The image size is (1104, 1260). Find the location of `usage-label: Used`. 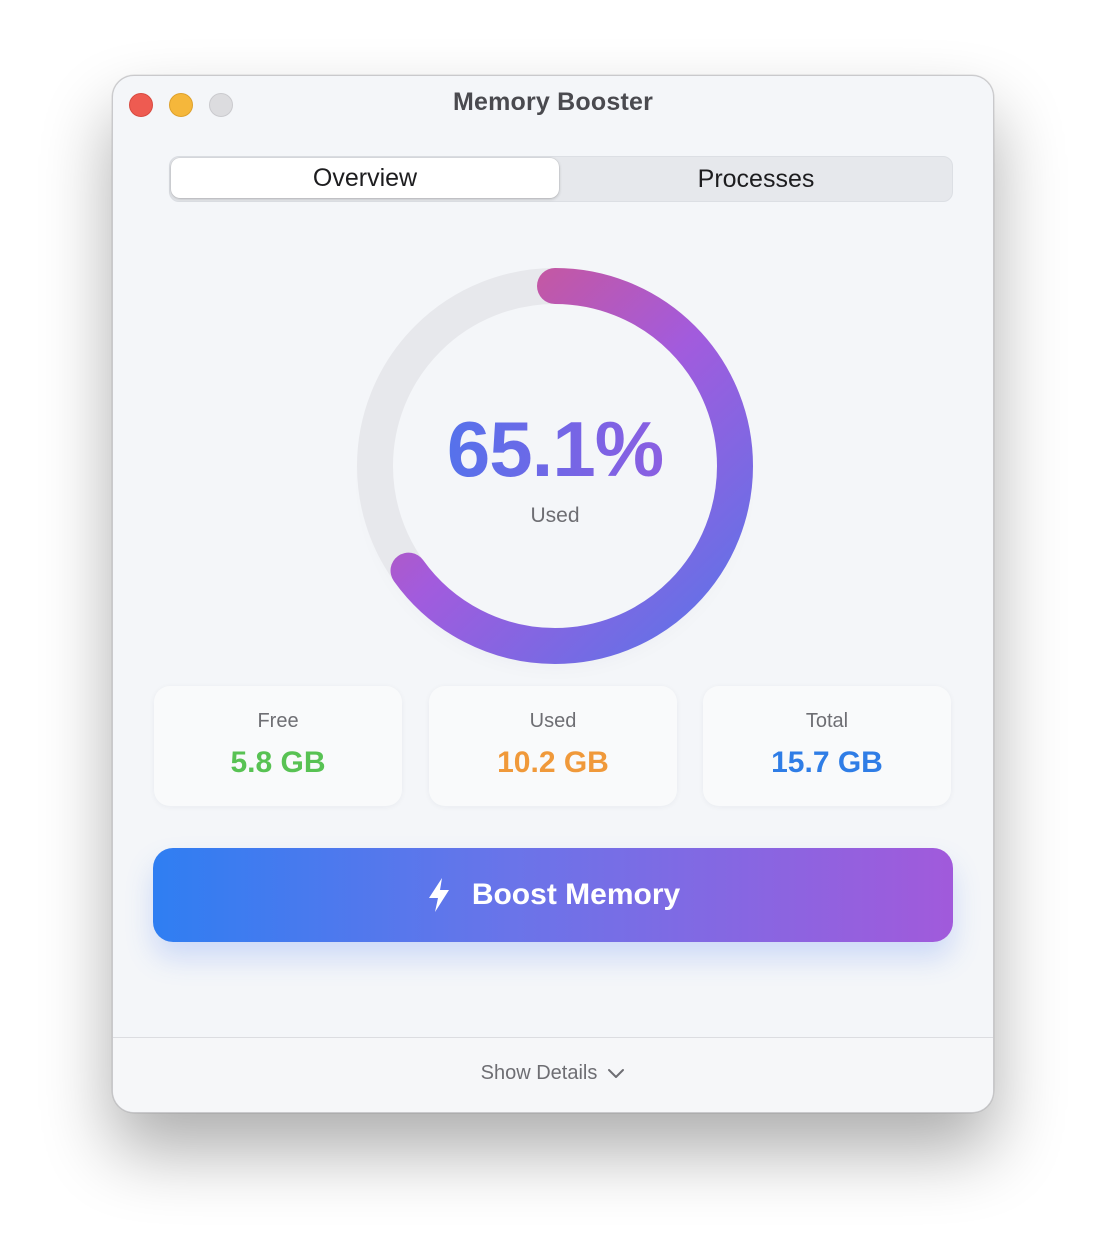

usage-label: Used is located at coordinates (555, 515).